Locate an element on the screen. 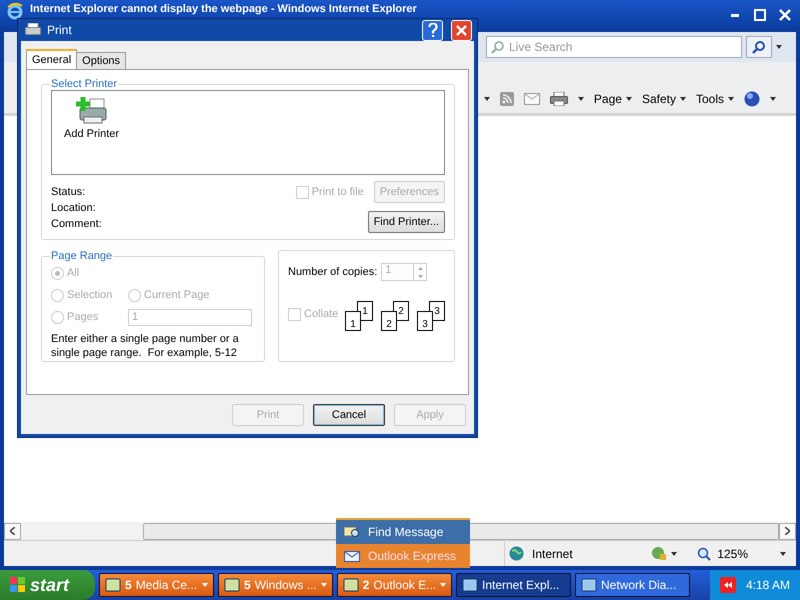  info-label: Comment: is located at coordinates (76, 224).